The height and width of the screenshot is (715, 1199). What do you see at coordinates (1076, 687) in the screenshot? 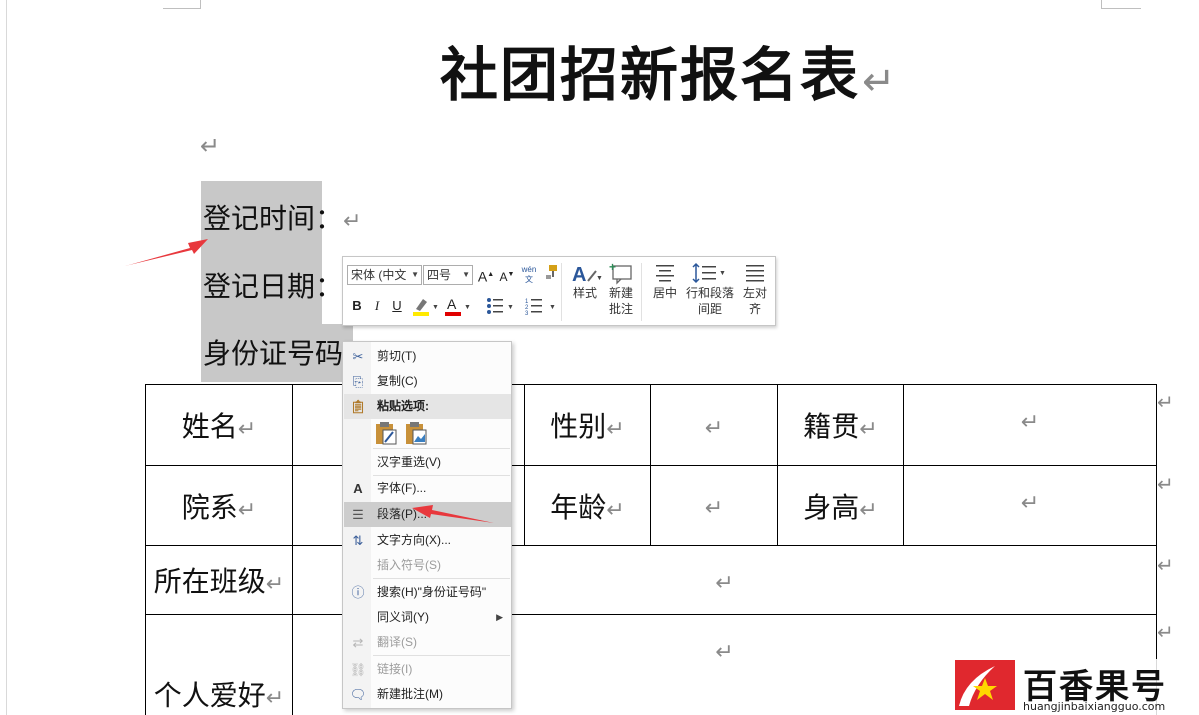
I see `watermark: 百香果号 huangjinbaixiangguo.com` at bounding box center [1076, 687].